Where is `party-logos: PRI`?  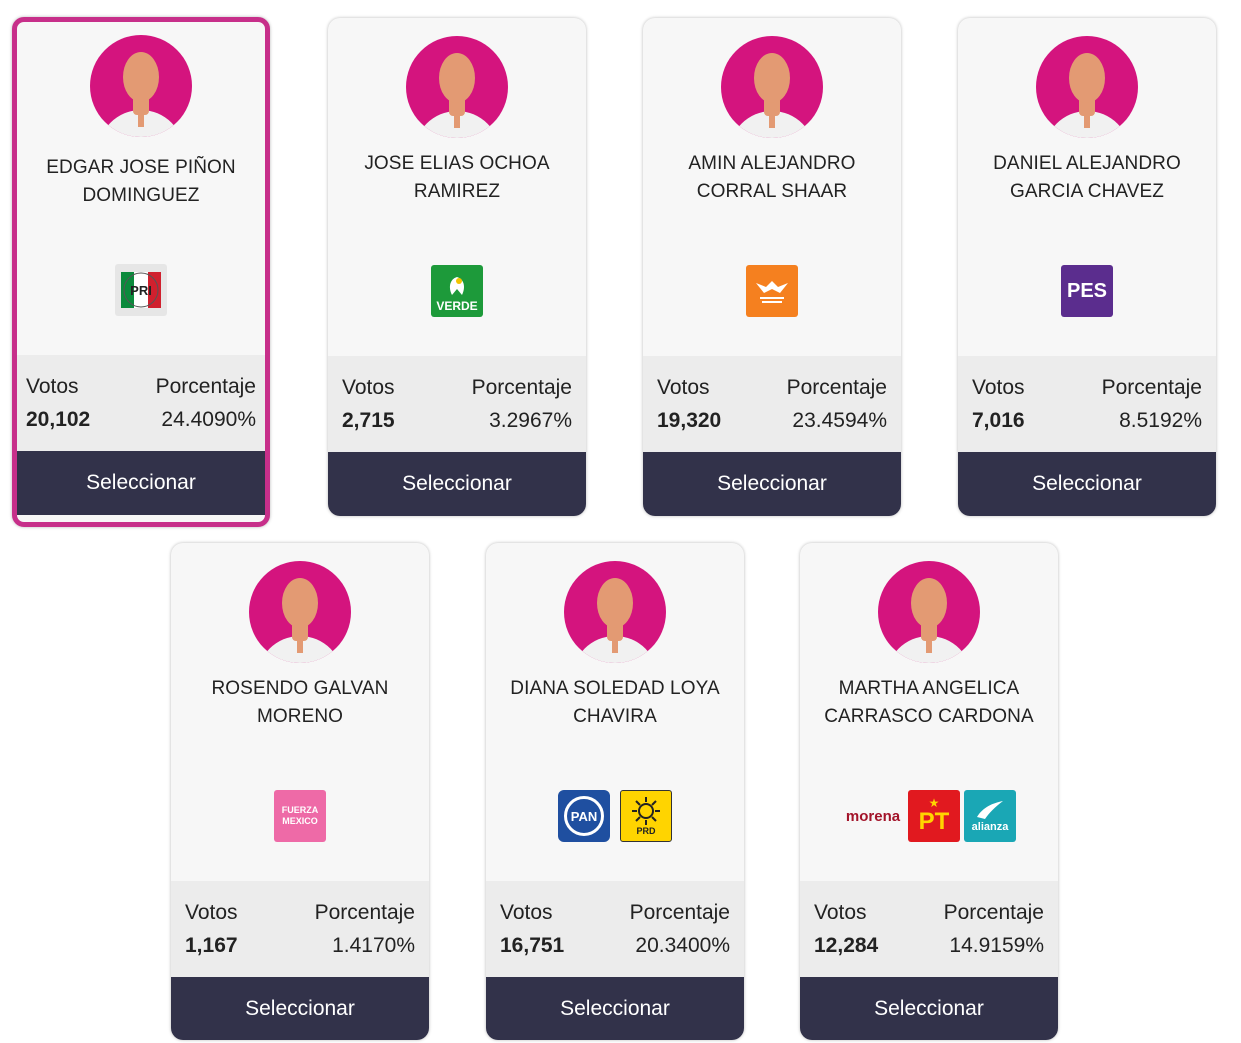
party-logos: PRI is located at coordinates (141, 290).